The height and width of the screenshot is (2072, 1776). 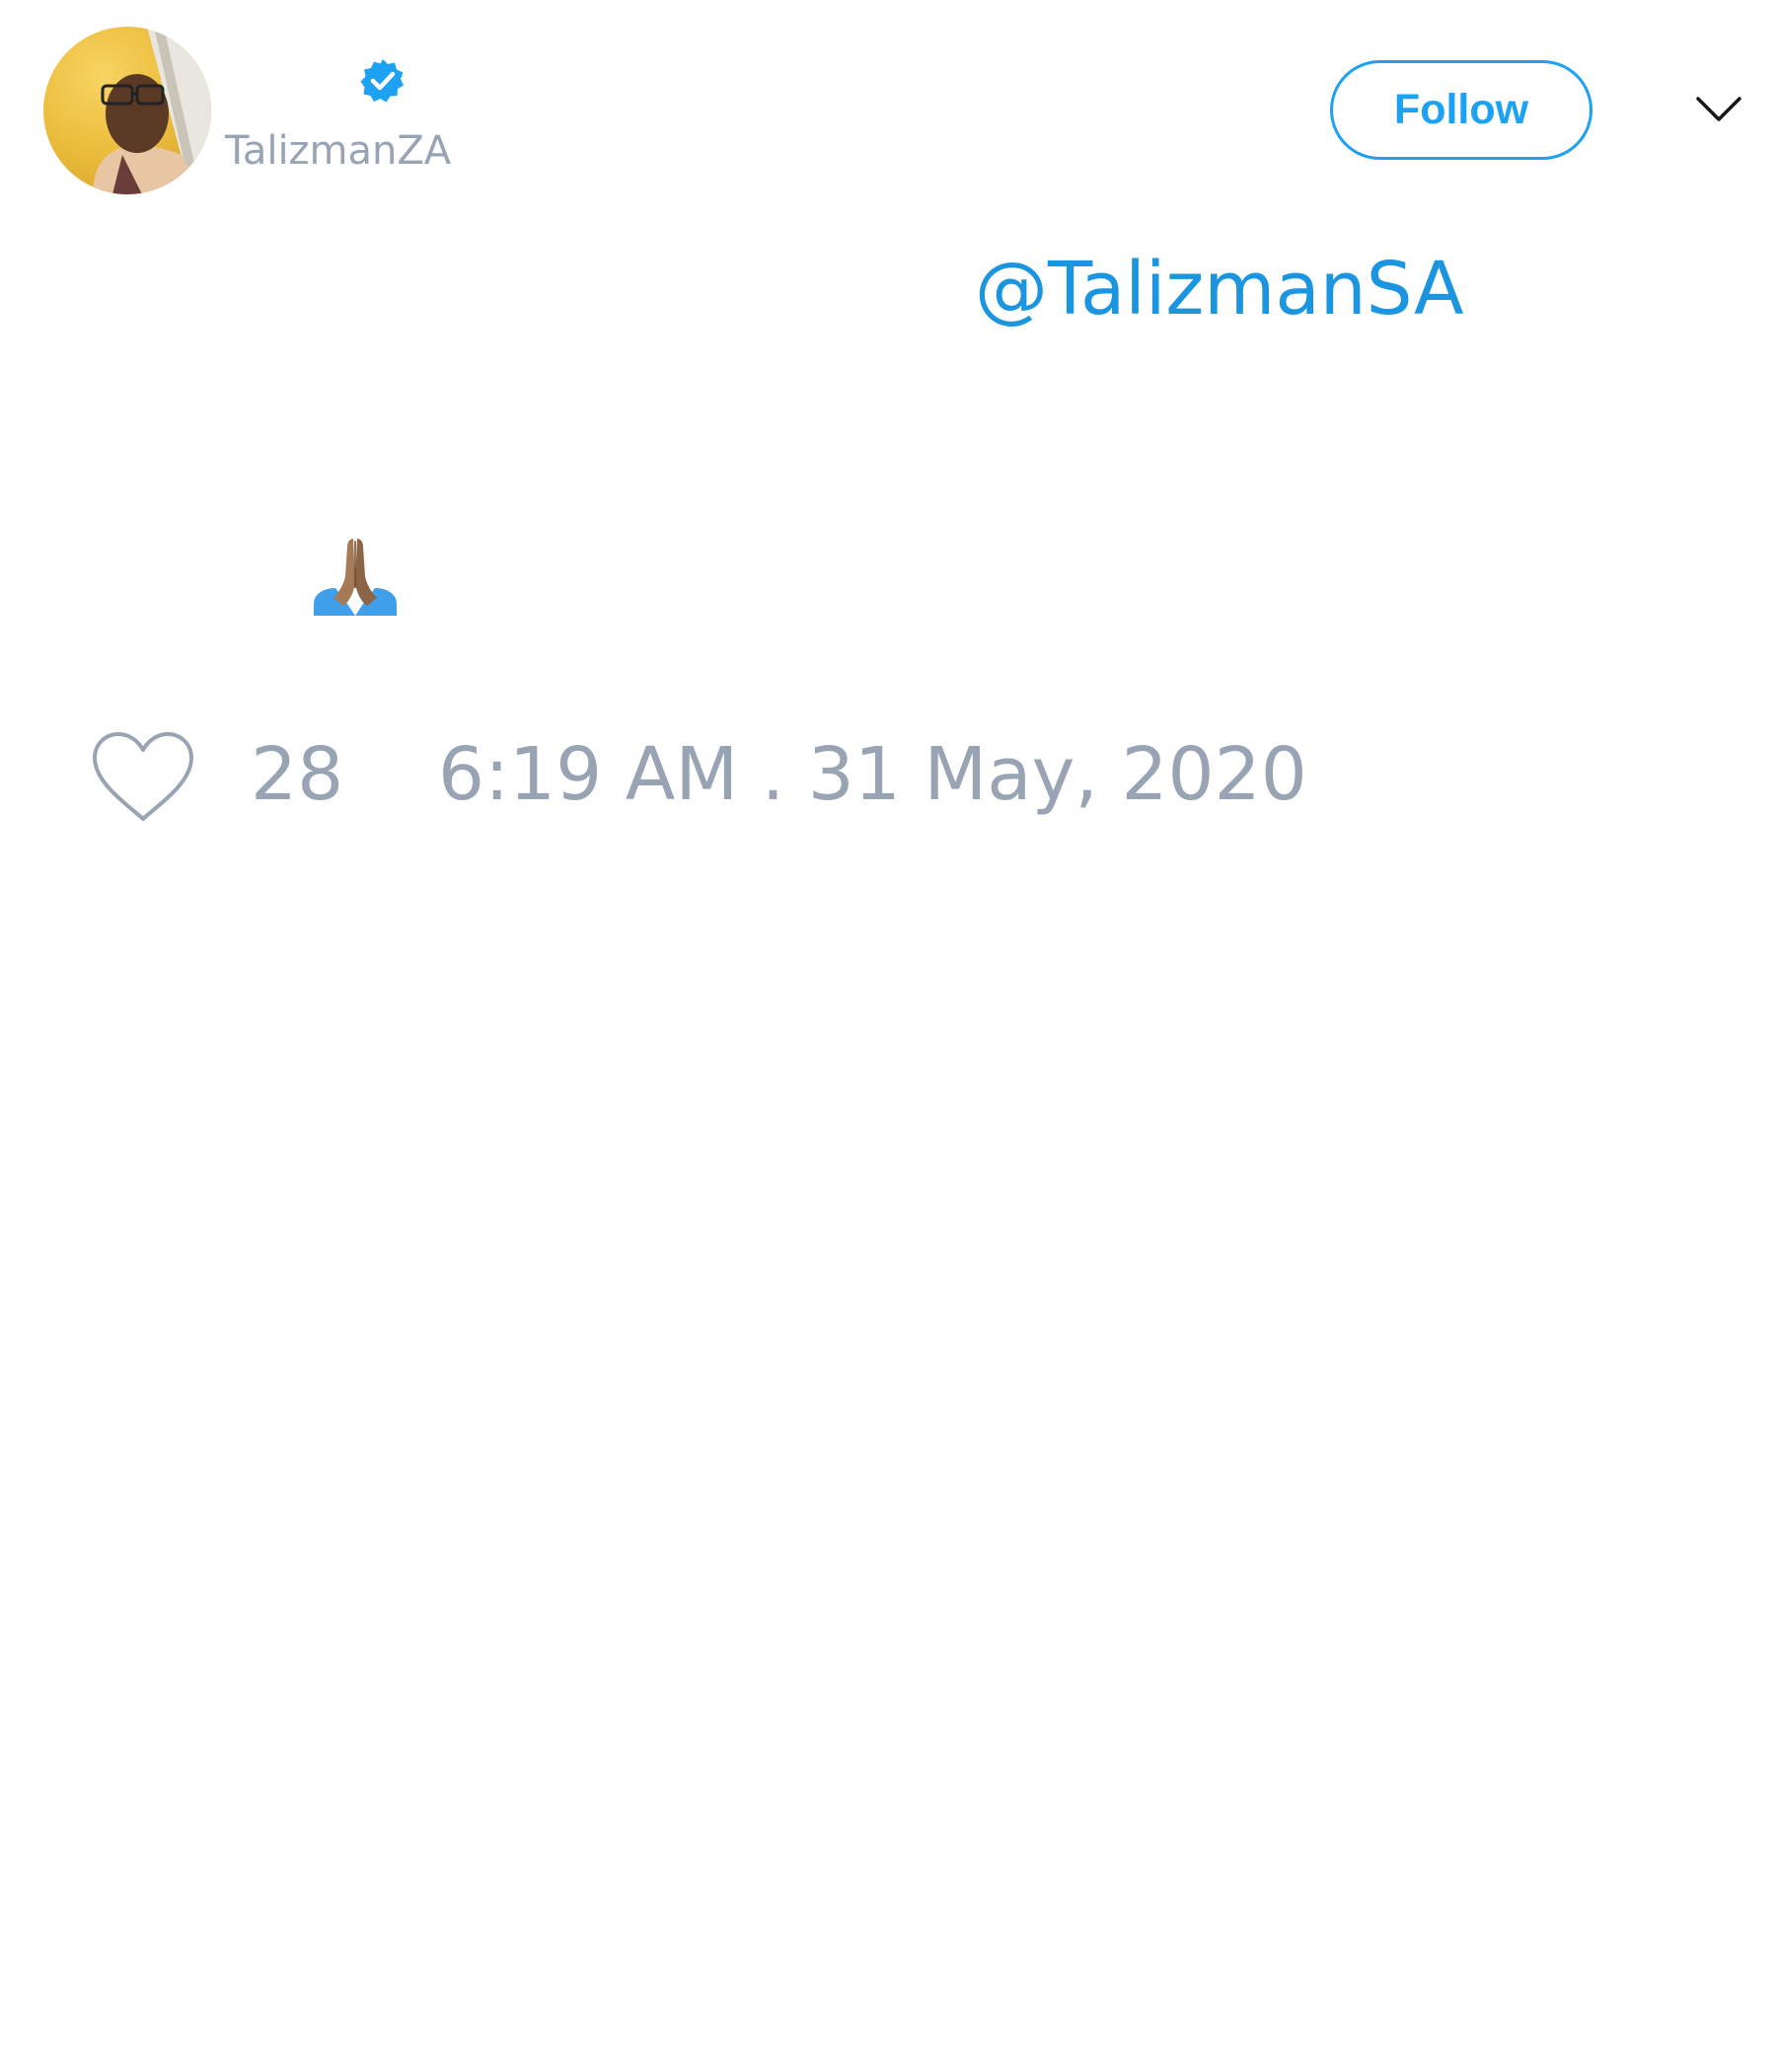 What do you see at coordinates (355, 574) in the screenshot?
I see `folded-hands-emoji-icon` at bounding box center [355, 574].